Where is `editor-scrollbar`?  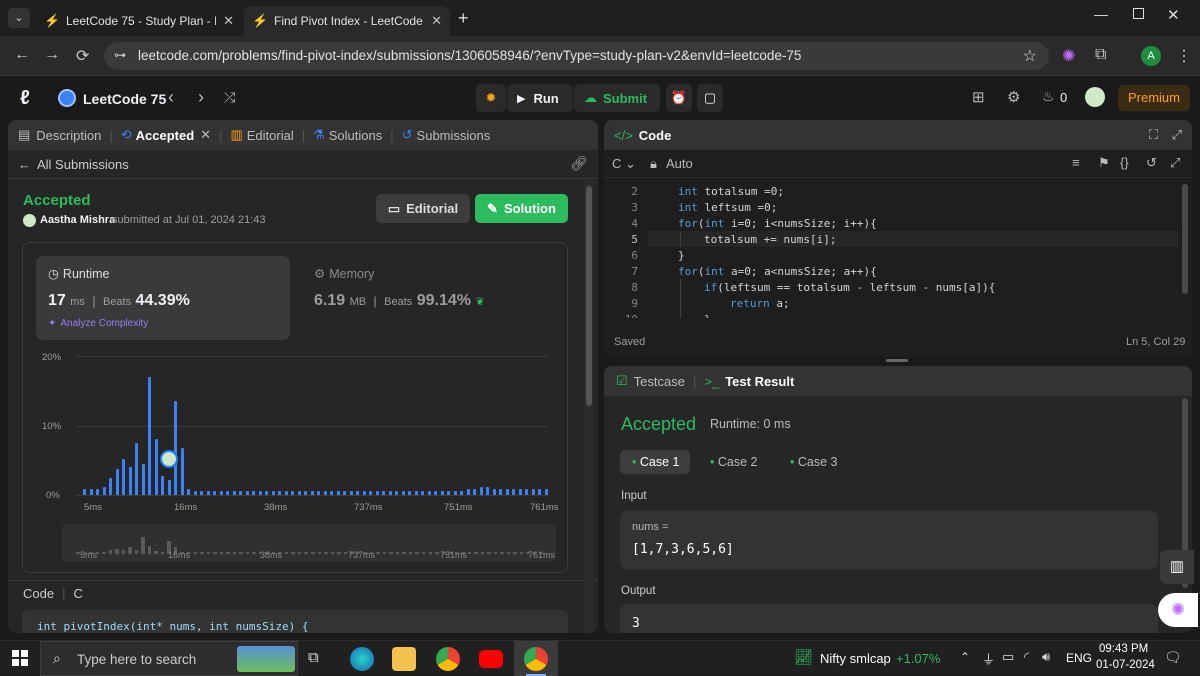
editor-scrollbar is located at coordinates (1185, 250).